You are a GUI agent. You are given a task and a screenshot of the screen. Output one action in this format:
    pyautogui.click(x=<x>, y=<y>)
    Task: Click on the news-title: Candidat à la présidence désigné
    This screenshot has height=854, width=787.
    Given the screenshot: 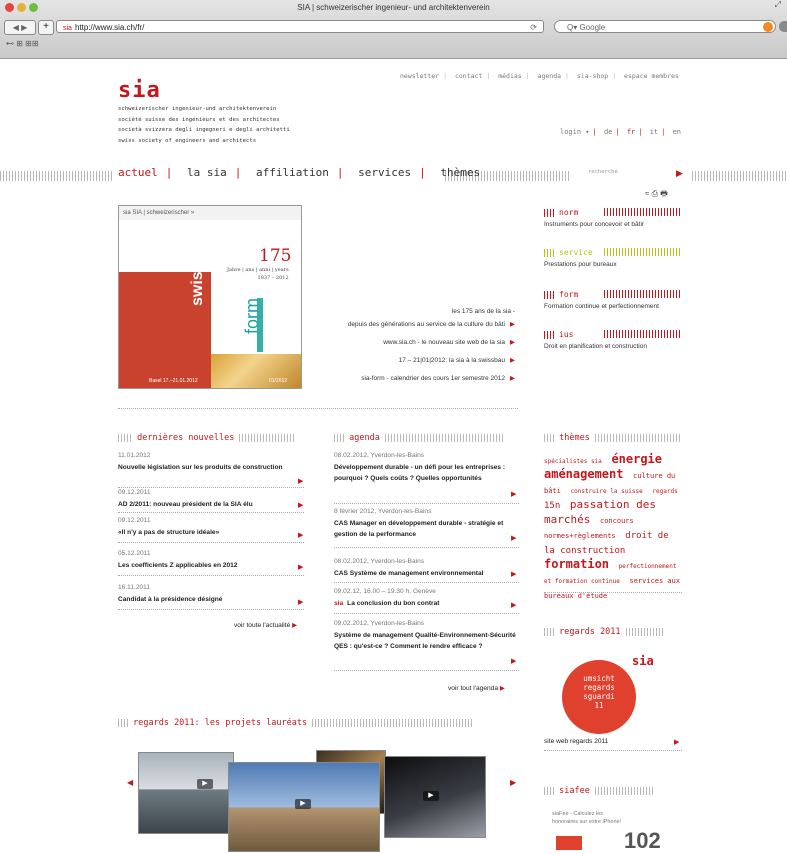 What is the action you would take?
    pyautogui.click(x=211, y=599)
    